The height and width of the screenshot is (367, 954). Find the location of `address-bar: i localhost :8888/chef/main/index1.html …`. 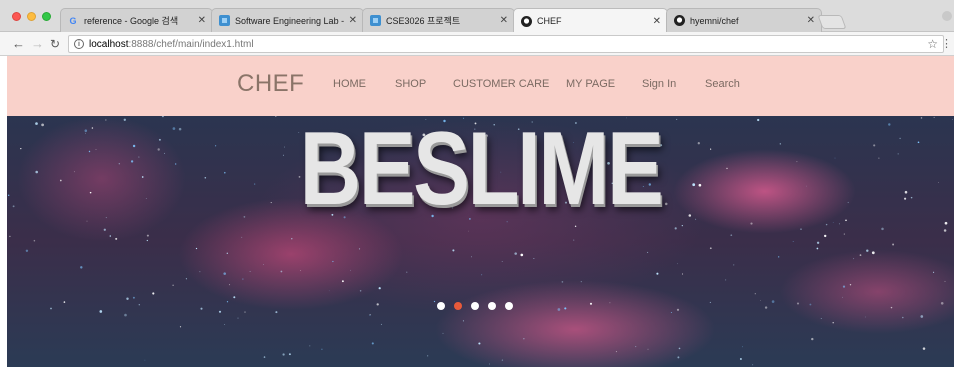

address-bar: i localhost :8888/chef/main/index1.html … is located at coordinates (506, 44).